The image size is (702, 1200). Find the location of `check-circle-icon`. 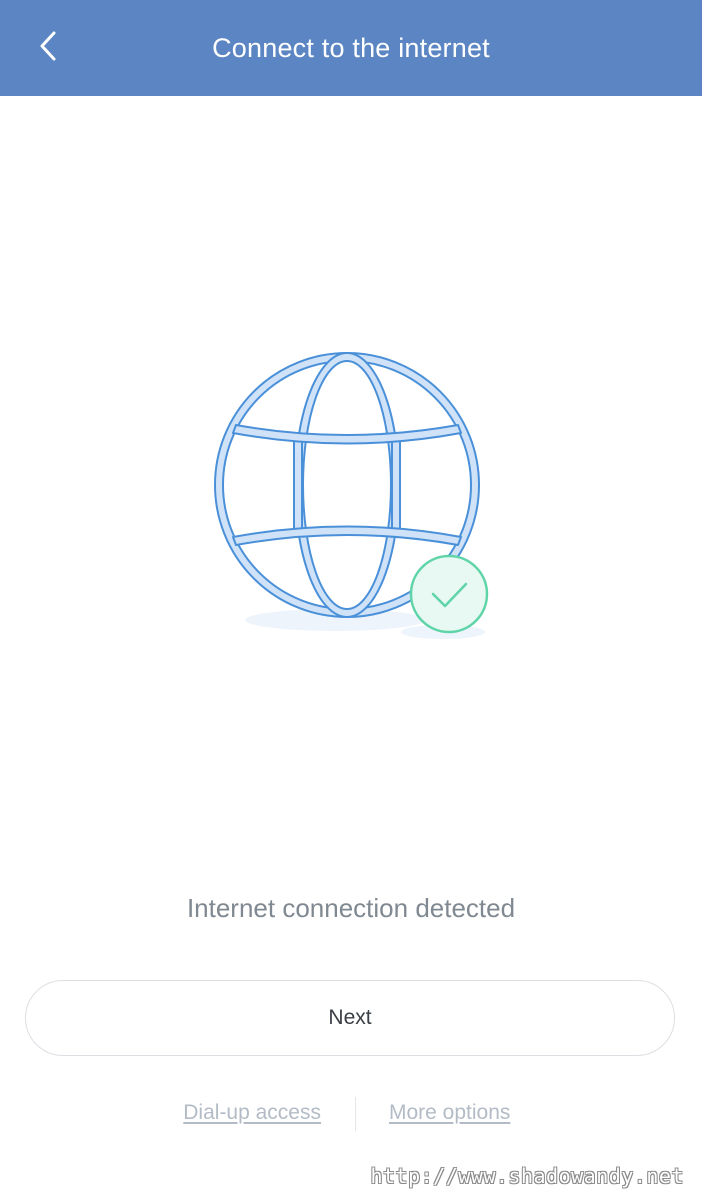

check-circle-icon is located at coordinates (449, 594).